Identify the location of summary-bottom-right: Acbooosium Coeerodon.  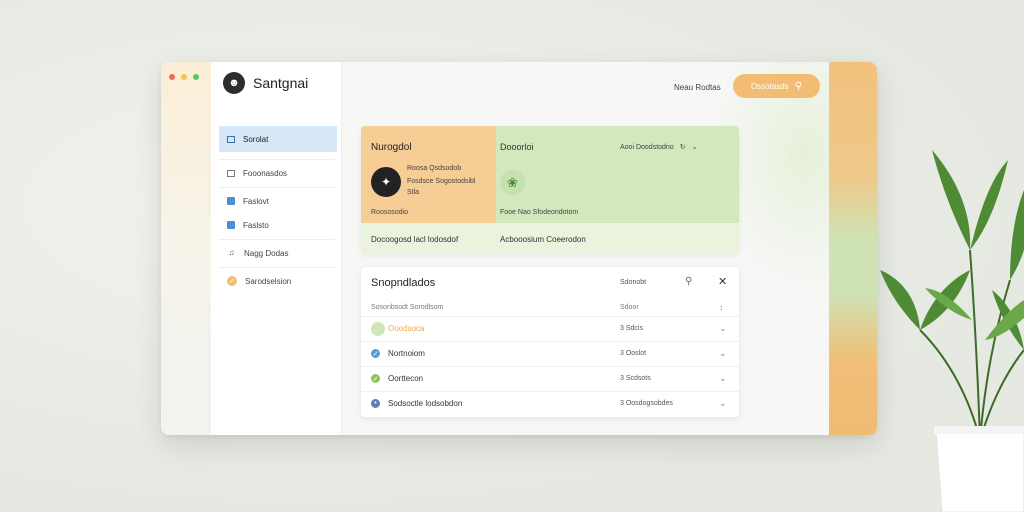
(543, 239).